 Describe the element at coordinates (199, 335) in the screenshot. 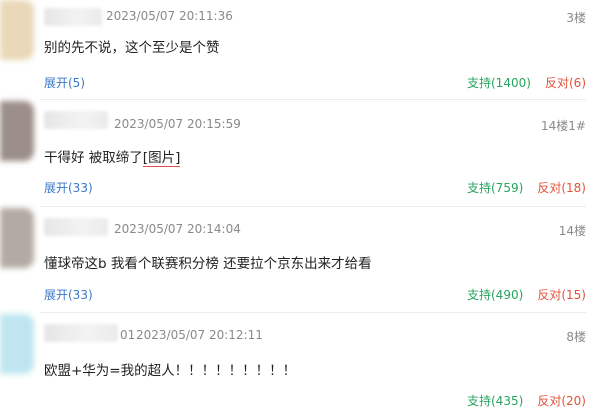

I see `comment-time: 2023/05/07 20:12:11` at that location.